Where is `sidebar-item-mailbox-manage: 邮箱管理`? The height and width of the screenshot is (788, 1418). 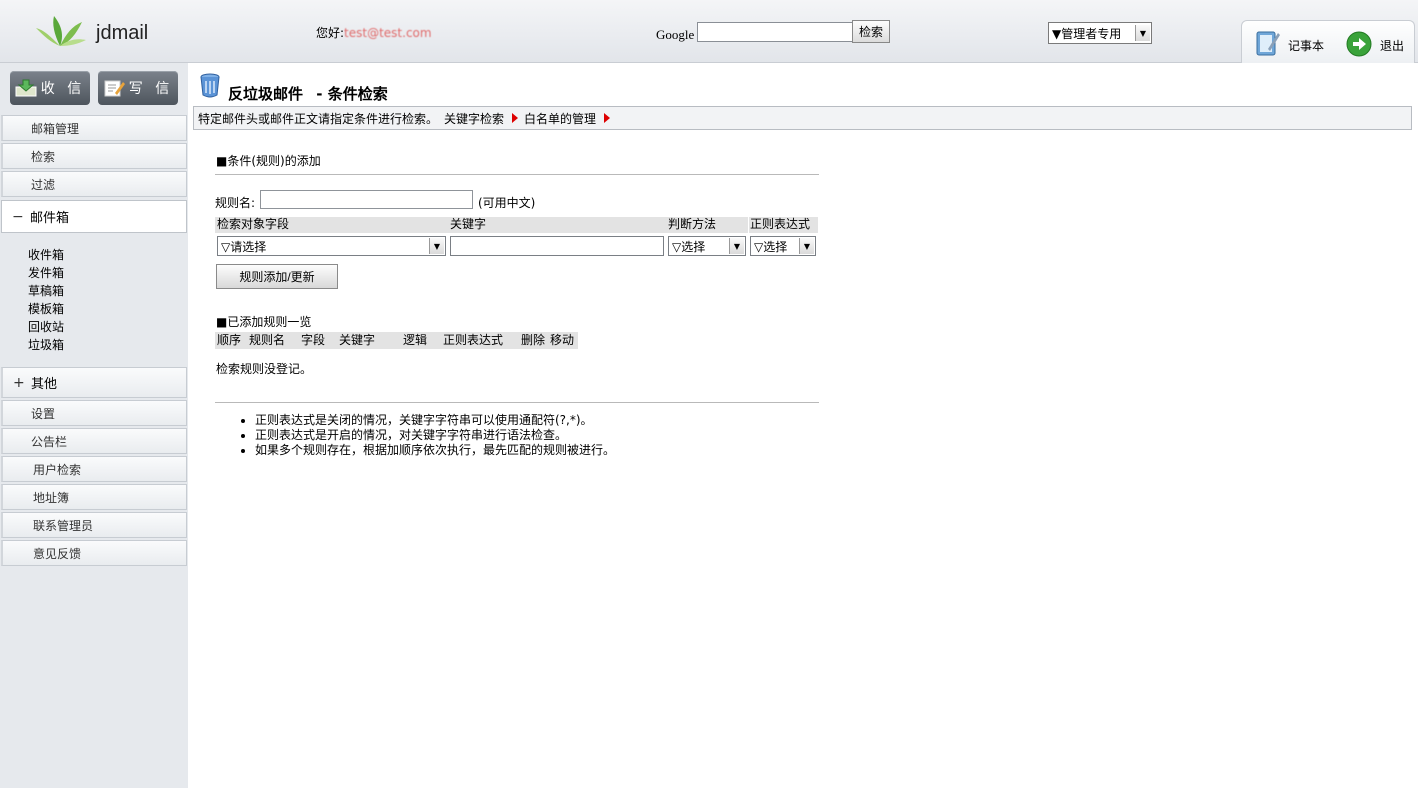
sidebar-item-mailbox-manage: 邮箱管理 is located at coordinates (94, 128).